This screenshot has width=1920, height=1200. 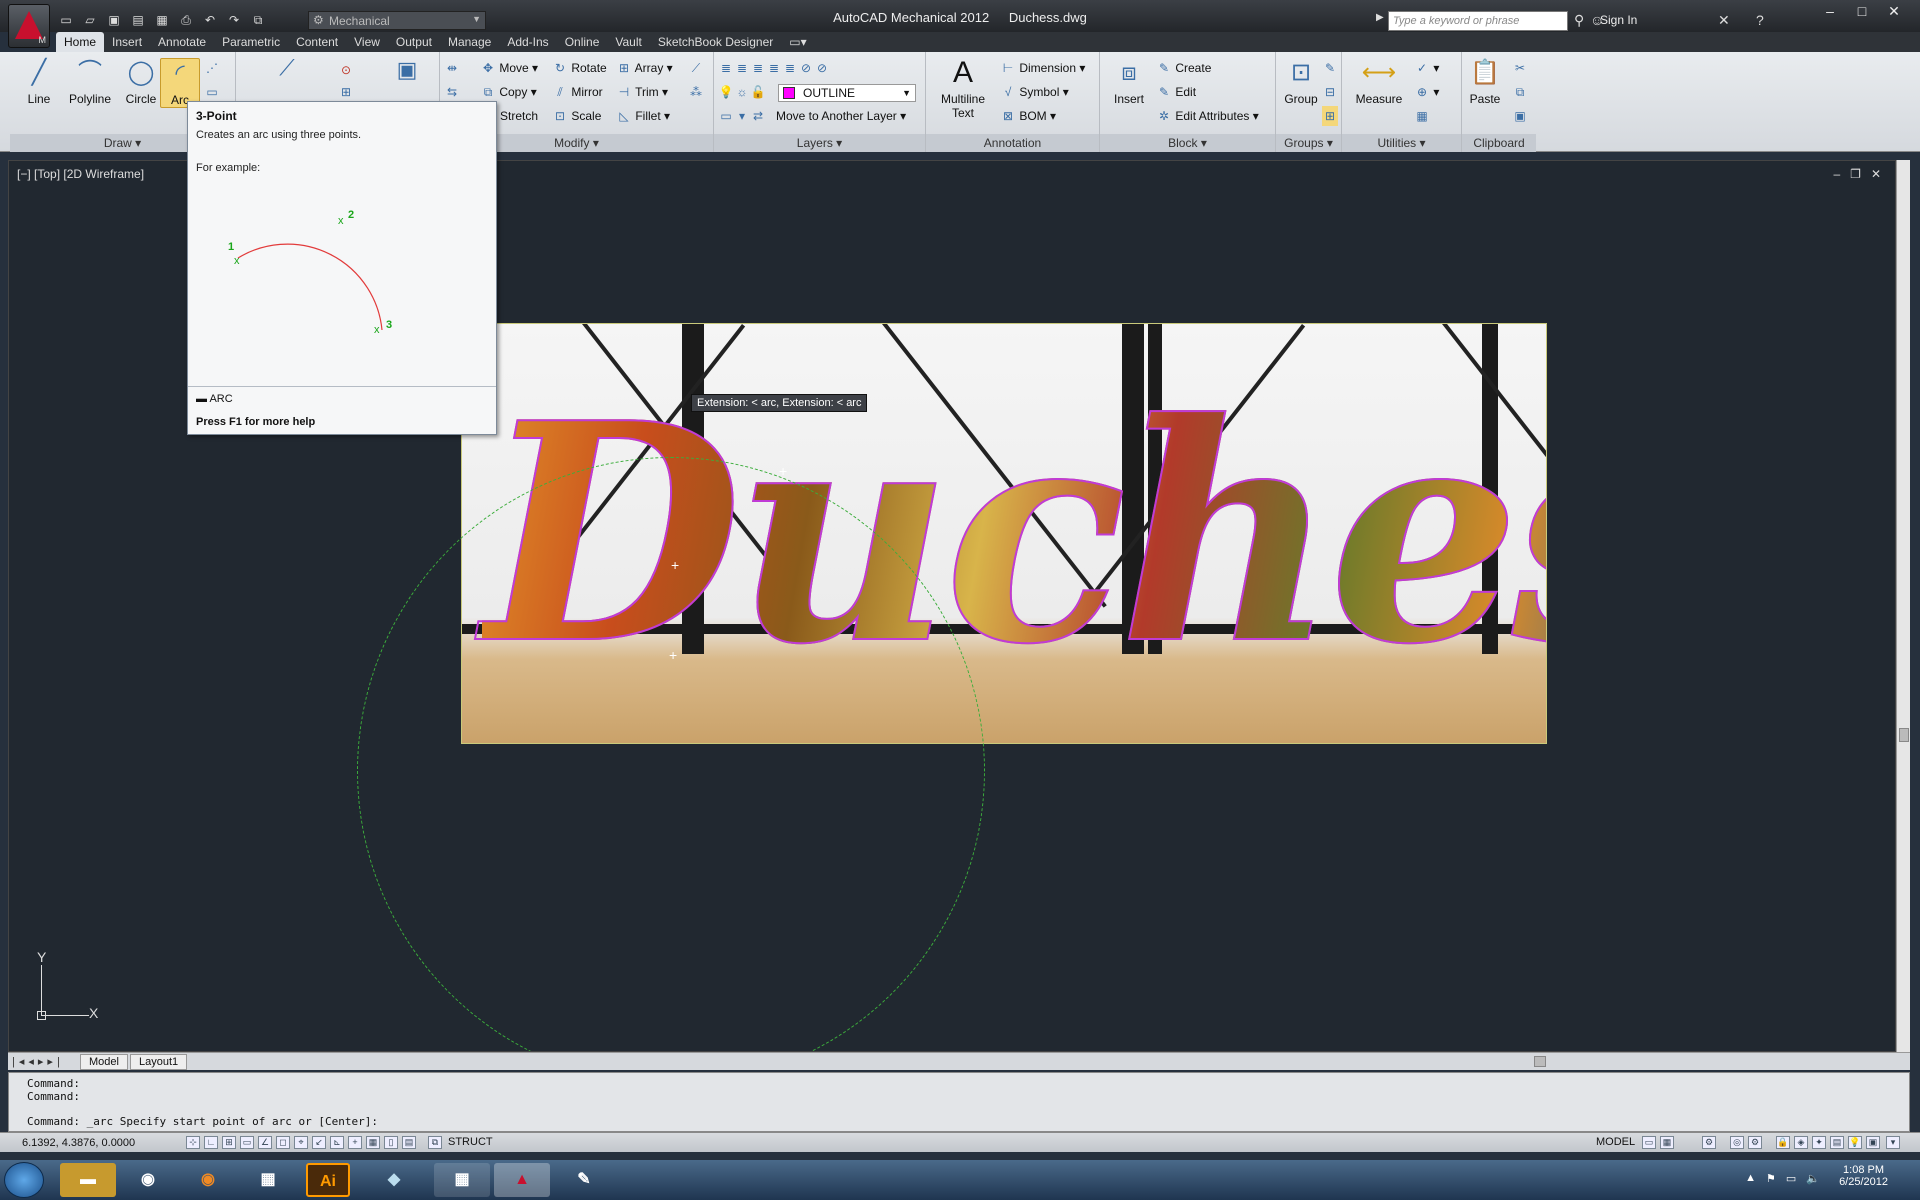 I want to click on help-search-input: Type a keyword or phrase, so click(x=1478, y=21).